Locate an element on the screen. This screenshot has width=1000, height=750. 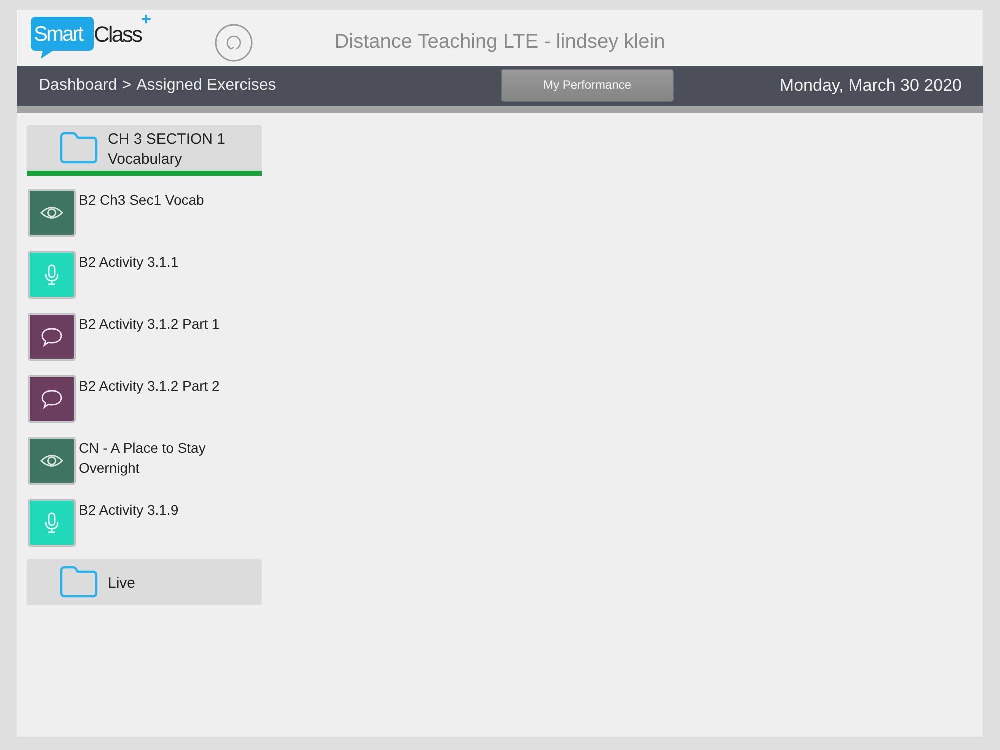
folder-title: CH 3 SECTION 1 Vocabulary is located at coordinates (167, 150).